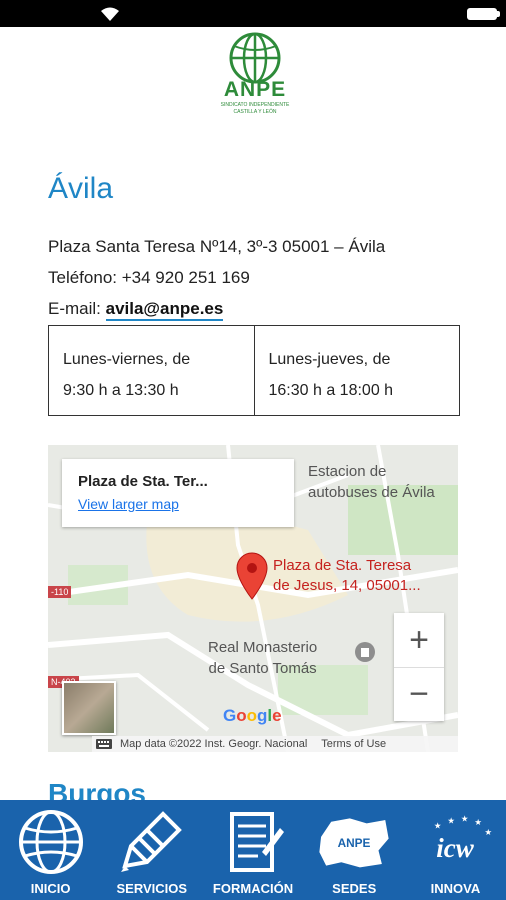  Describe the element at coordinates (110, 14) in the screenshot. I see `wifi-icon` at that location.